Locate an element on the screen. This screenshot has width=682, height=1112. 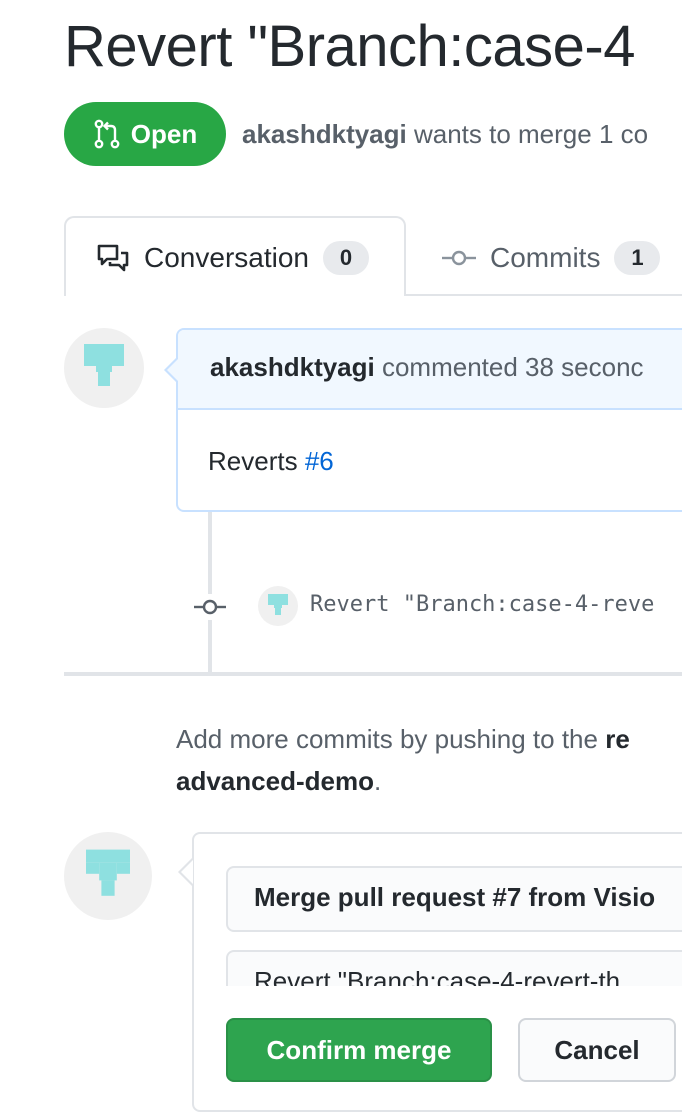
avatar is located at coordinates (104, 368).